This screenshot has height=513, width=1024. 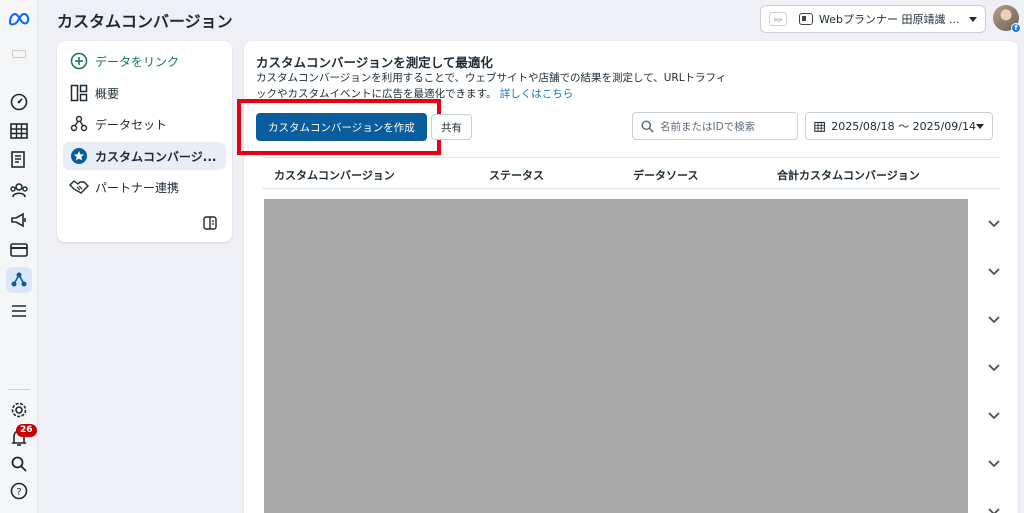 What do you see at coordinates (451, 127) in the screenshot?
I see `share-button: 共有` at bounding box center [451, 127].